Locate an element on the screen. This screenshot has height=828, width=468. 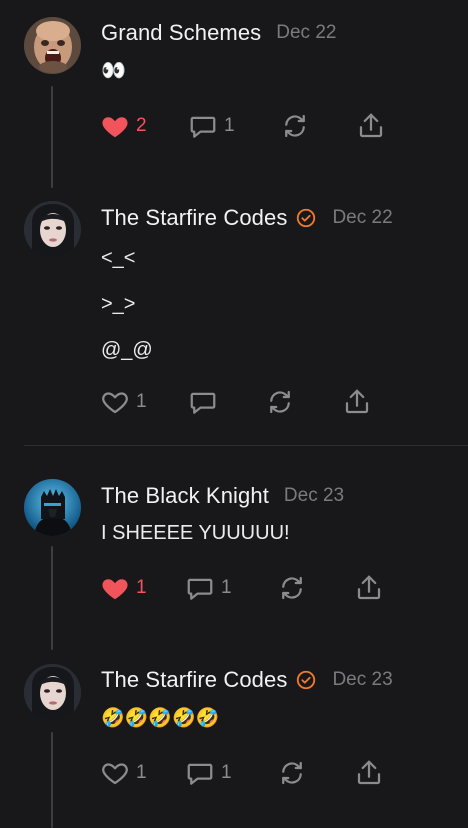
post-text: 👀 is located at coordinates (113, 70).